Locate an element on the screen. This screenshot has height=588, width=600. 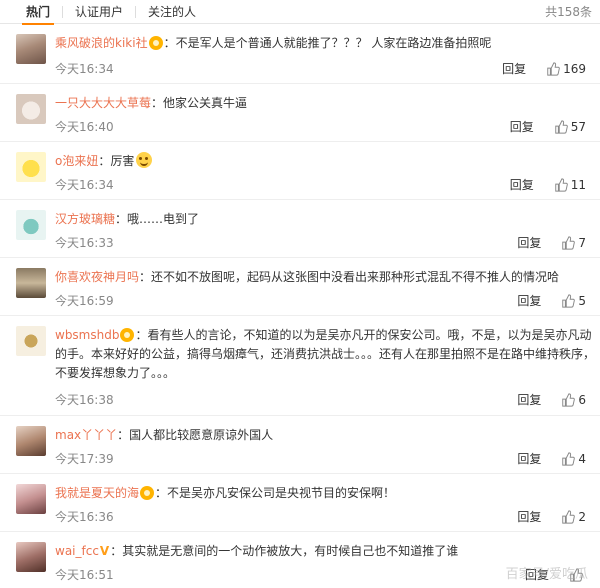
comment-actions: 回复 169 is located at coordinates (544, 68).